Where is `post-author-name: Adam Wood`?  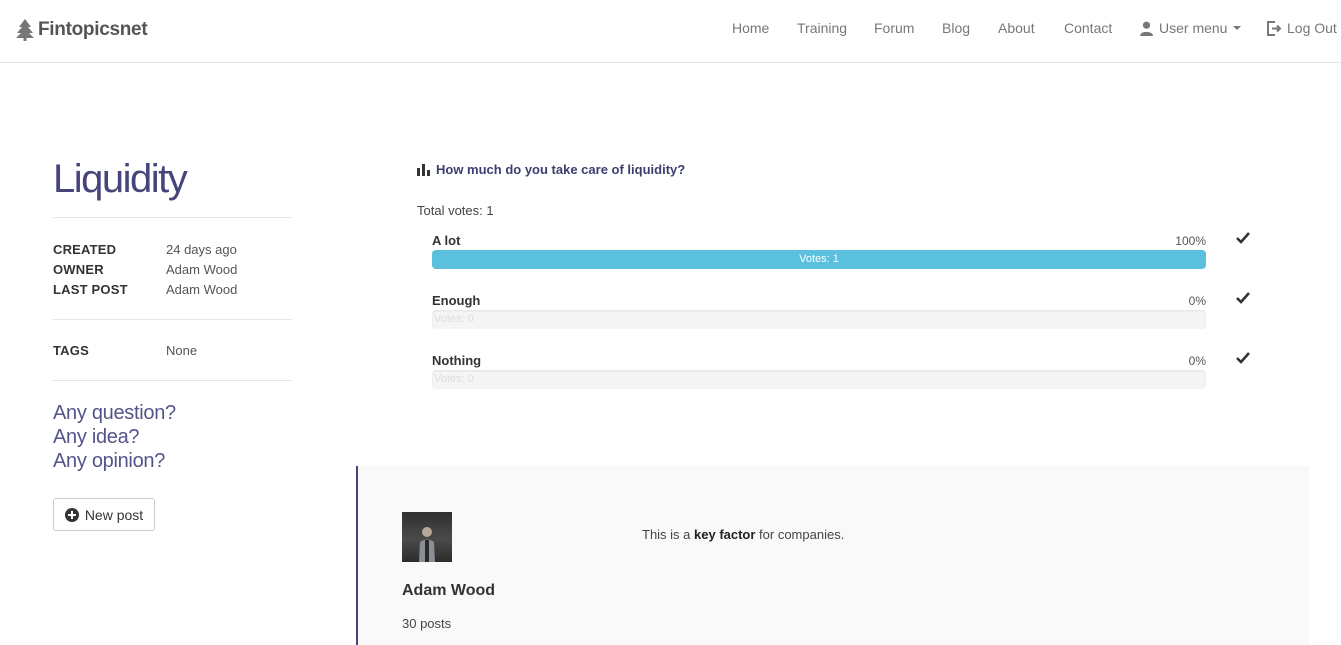
post-author-name: Adam Wood is located at coordinates (448, 591).